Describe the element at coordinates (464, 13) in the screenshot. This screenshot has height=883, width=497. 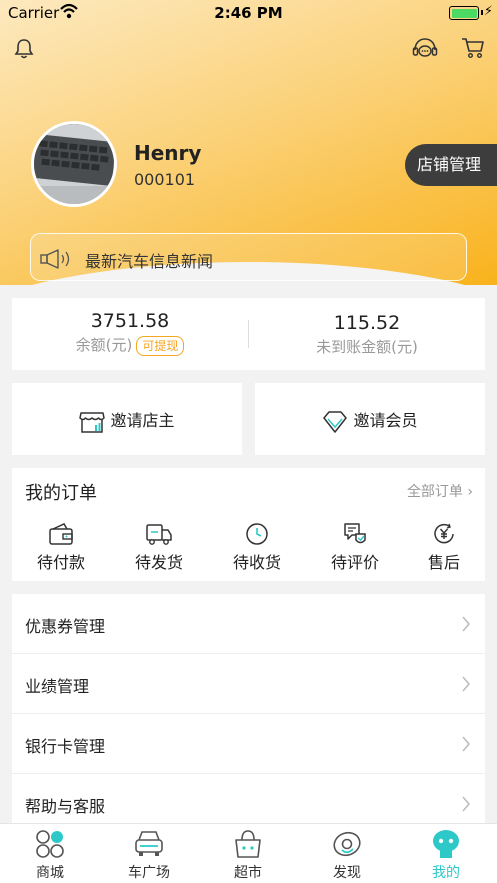
I see `battery-icon` at that location.